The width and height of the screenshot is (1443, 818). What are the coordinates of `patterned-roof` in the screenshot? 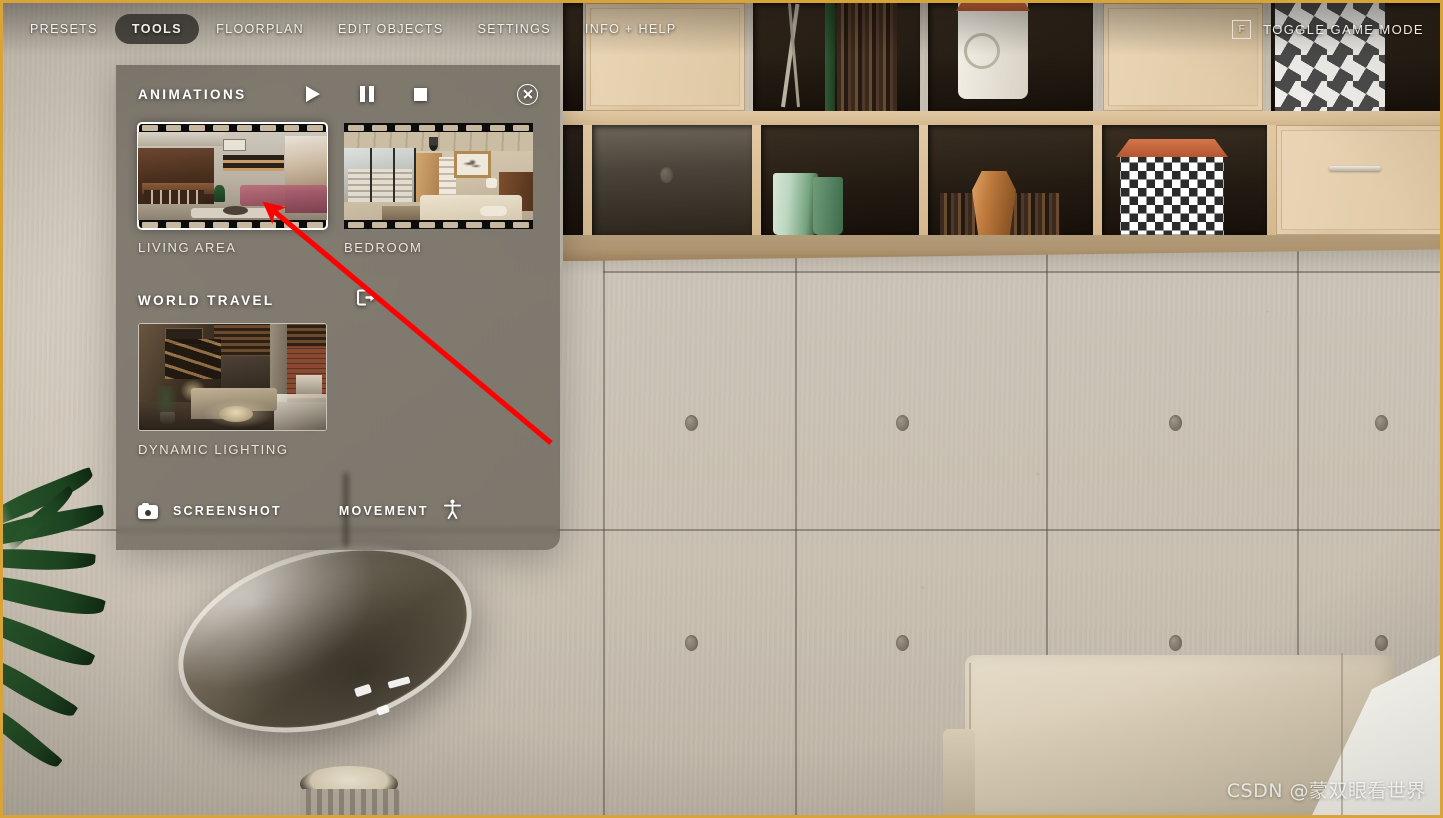 It's located at (1172, 148).